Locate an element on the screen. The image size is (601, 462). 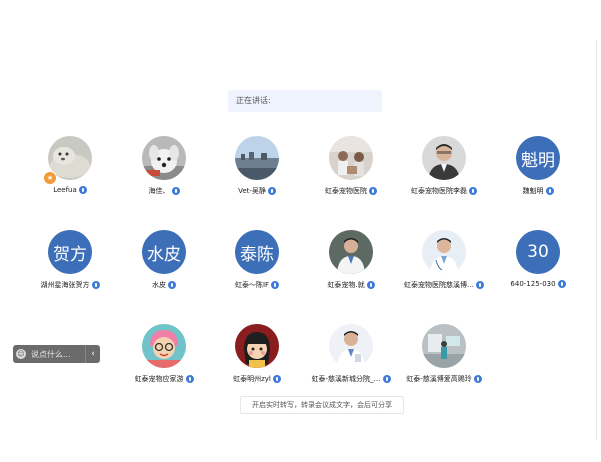
dog-photo-icon is located at coordinates (164, 158).